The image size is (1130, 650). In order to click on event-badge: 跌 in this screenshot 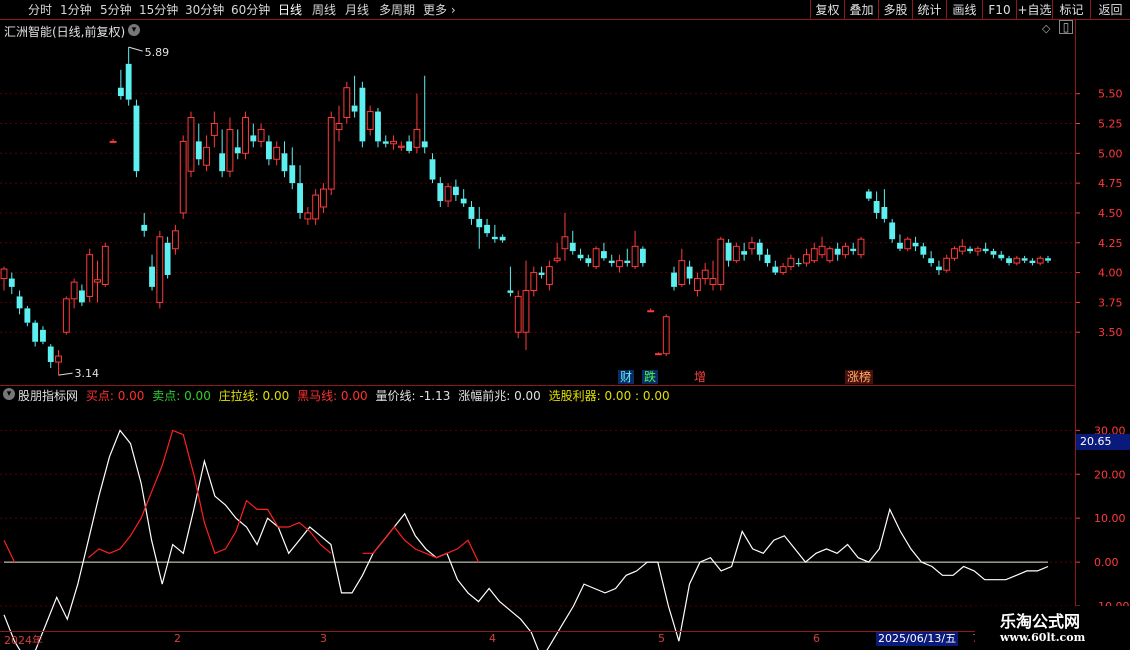, I will do `click(650, 376)`.